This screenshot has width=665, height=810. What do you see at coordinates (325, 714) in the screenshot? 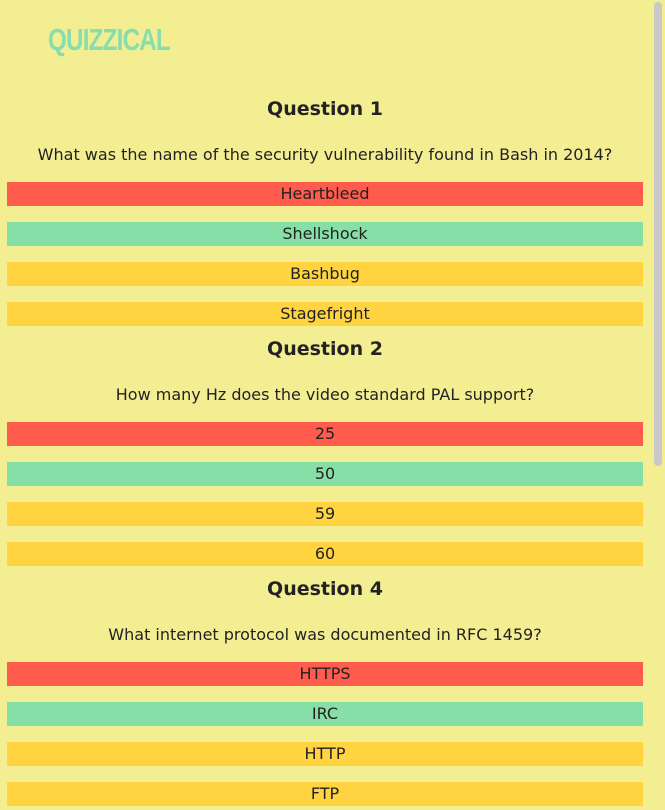
I see `answer-option: IRC` at bounding box center [325, 714].